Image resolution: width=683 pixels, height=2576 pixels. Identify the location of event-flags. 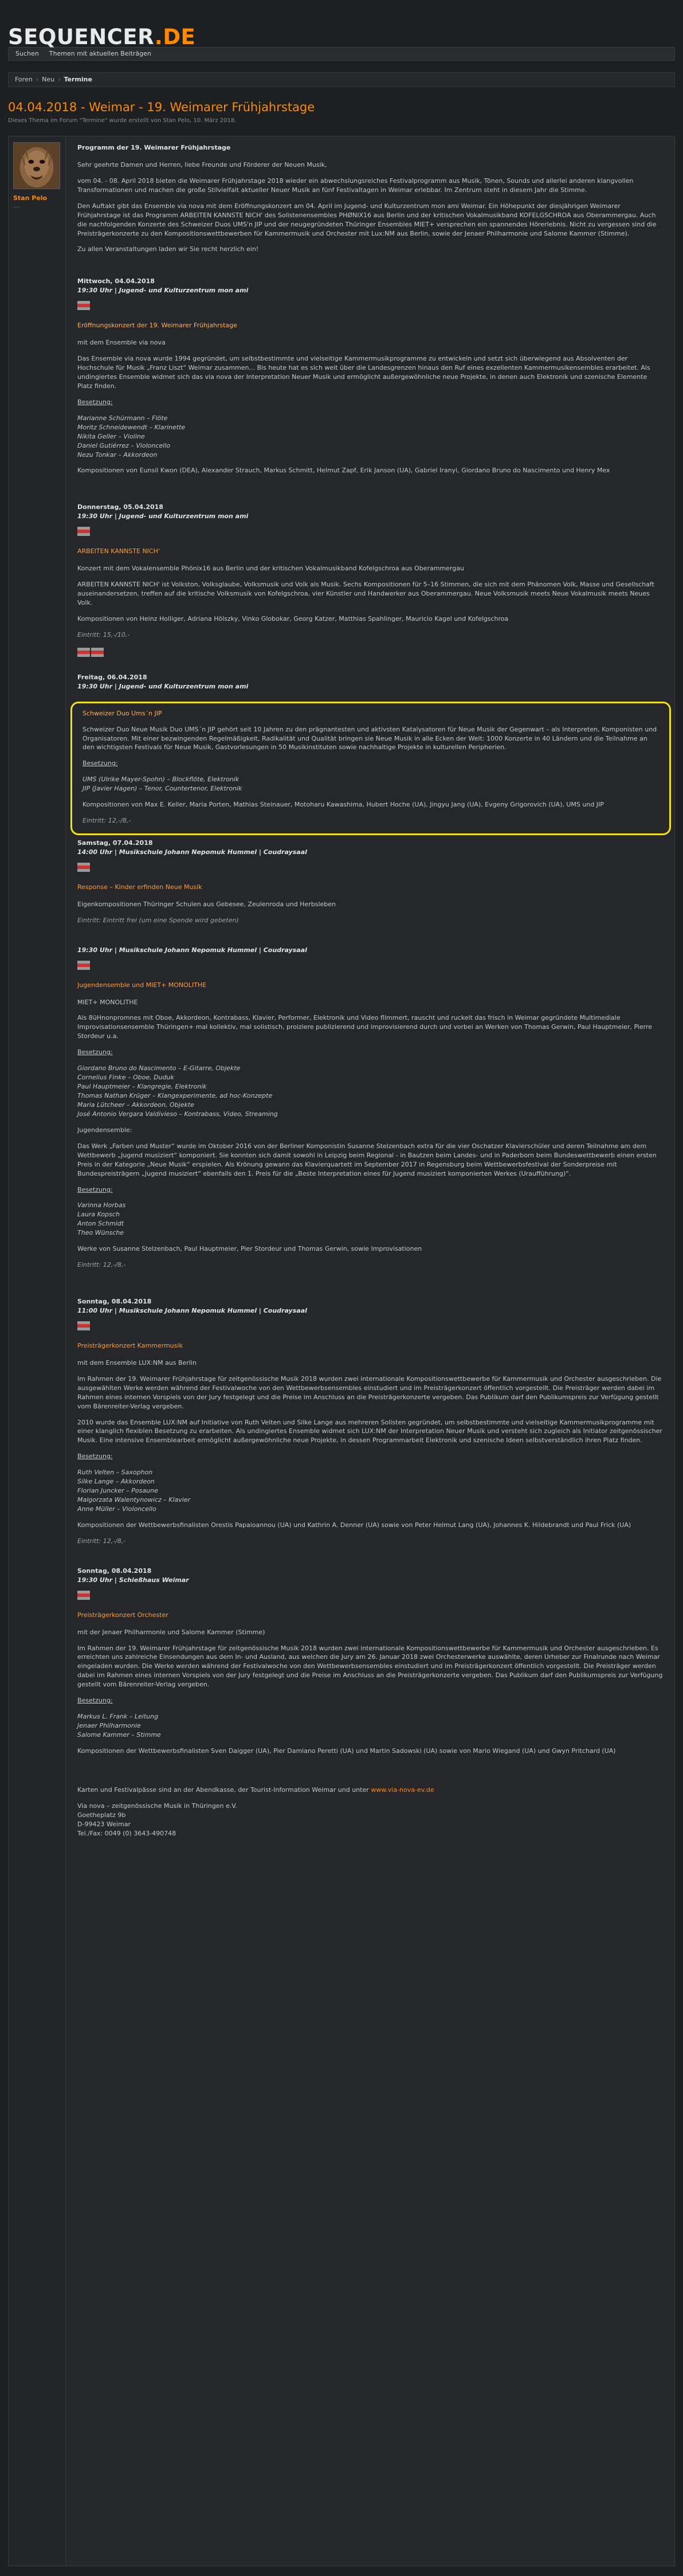
(370, 652).